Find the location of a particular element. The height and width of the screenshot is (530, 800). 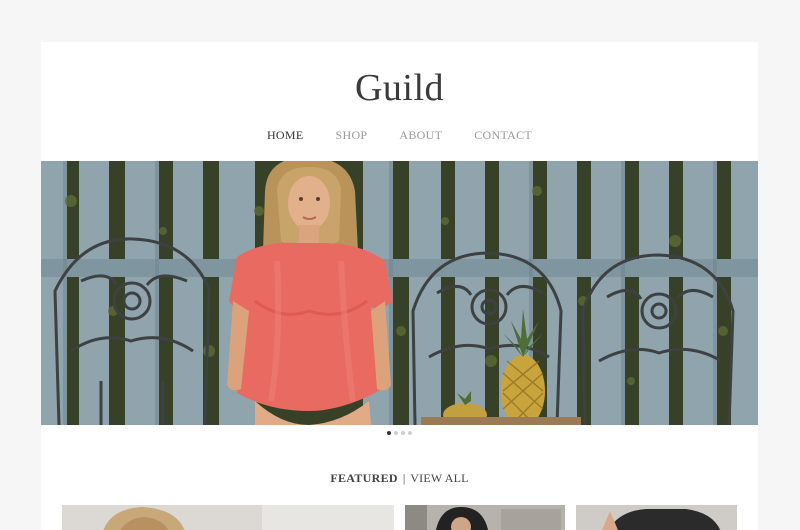

nav-contact: CONTACT is located at coordinates (503, 135).